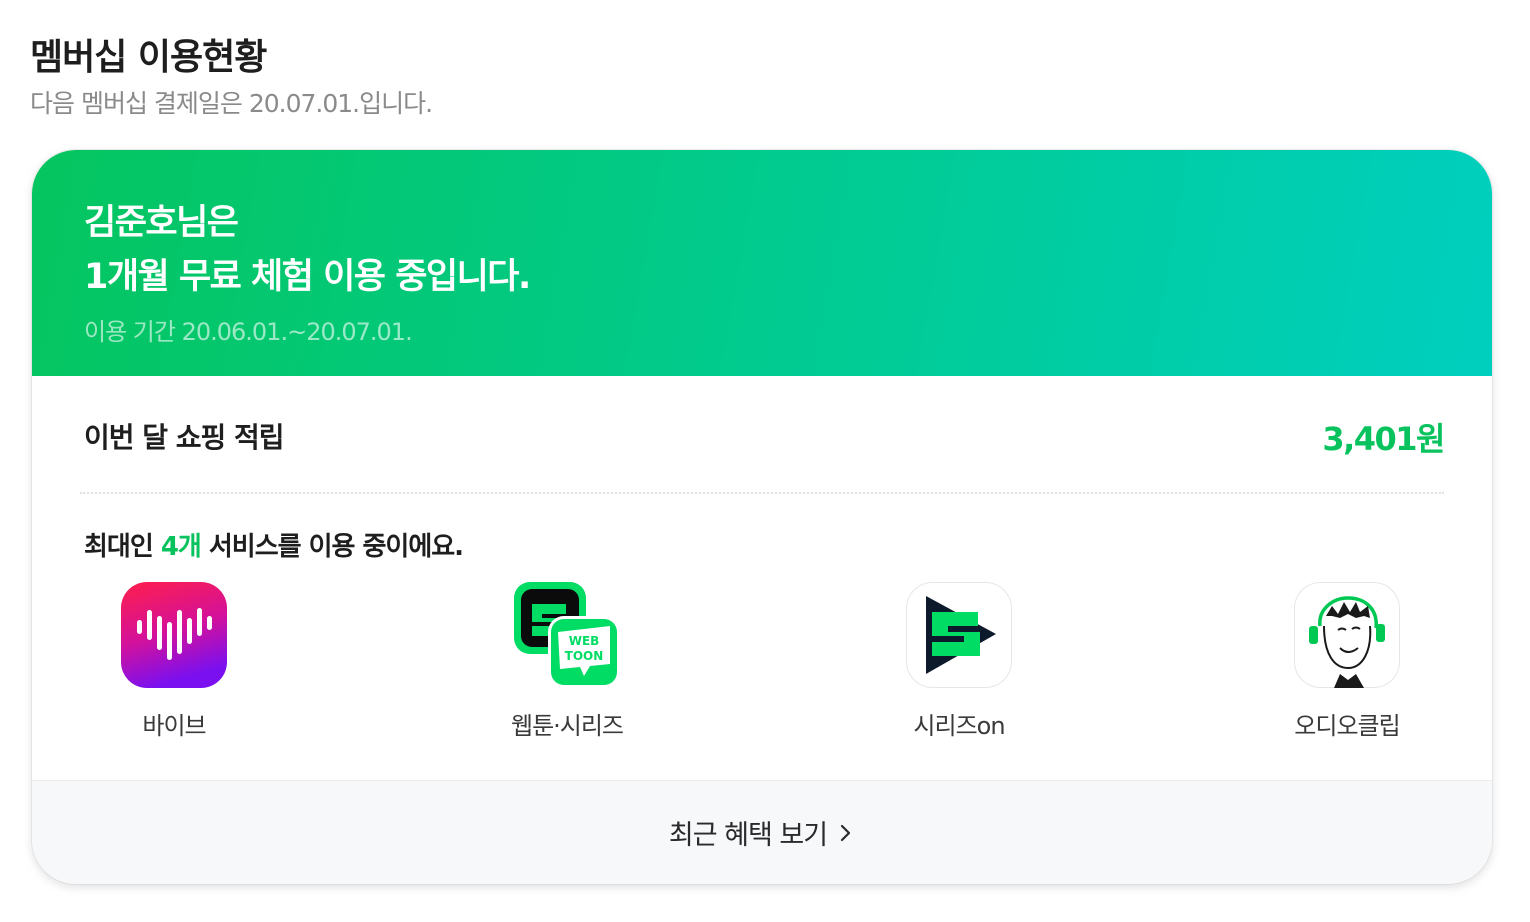 This screenshot has height=922, width=1530. Describe the element at coordinates (584, 656) in the screenshot. I see `svg-text: TOON` at that location.